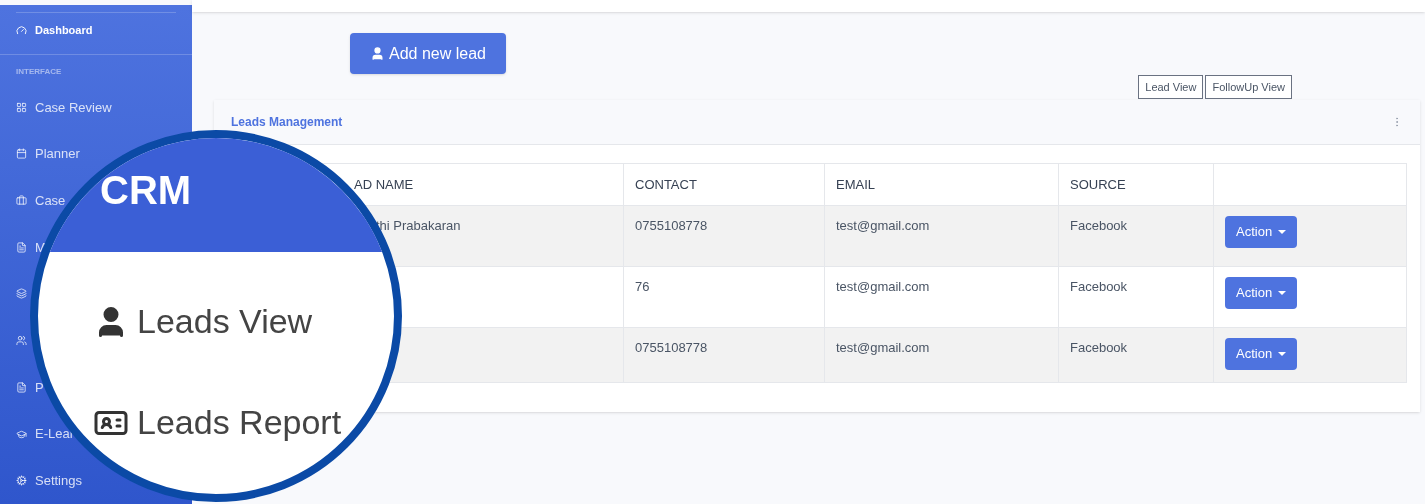 The image size is (1425, 504). What do you see at coordinates (666, 184) in the screenshot?
I see `column-header: CONTACT` at bounding box center [666, 184].